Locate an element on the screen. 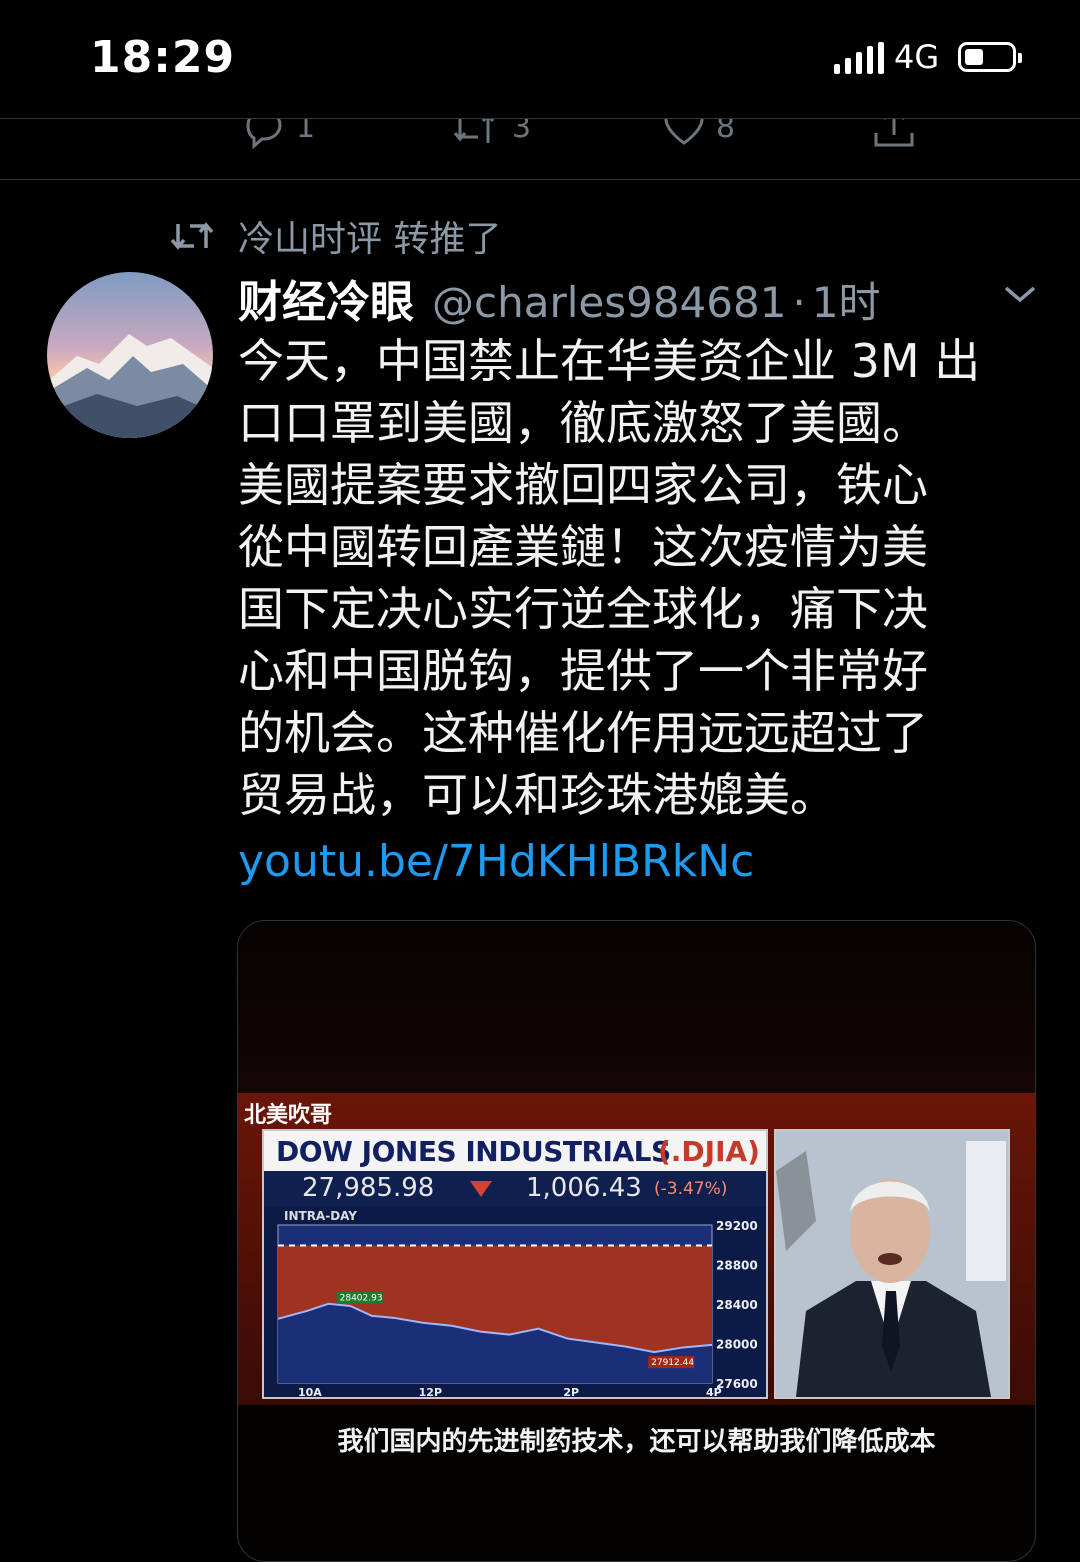 The image size is (1080, 1562). user-handle: @charles984681 is located at coordinates (609, 302).